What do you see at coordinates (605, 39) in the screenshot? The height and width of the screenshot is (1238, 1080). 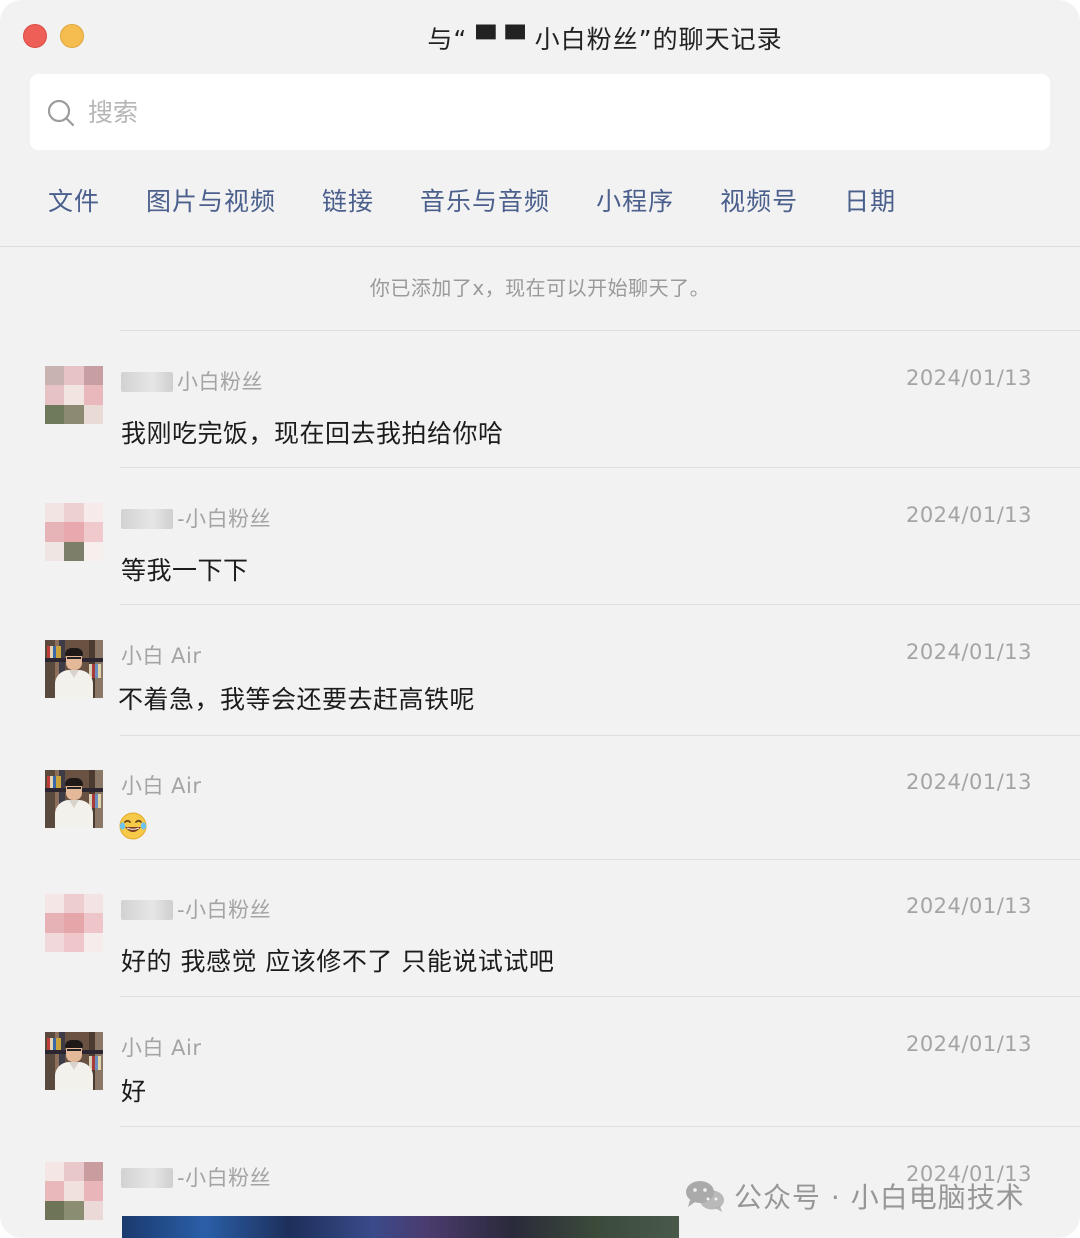 I see `window-title: 与“ ▀ ▀ 小白粉丝”的聊天记录` at bounding box center [605, 39].